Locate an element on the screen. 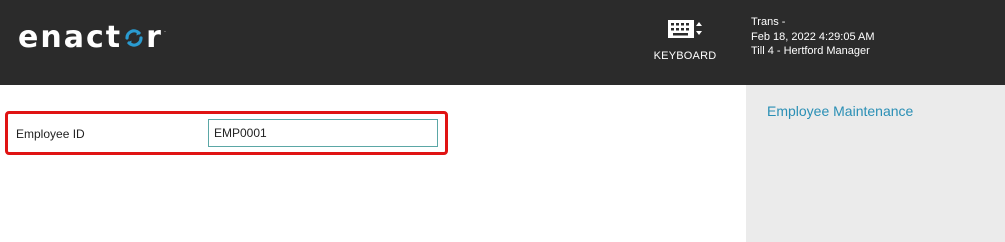 This screenshot has height=242, width=1005. logo-sync-icon is located at coordinates (134, 38).